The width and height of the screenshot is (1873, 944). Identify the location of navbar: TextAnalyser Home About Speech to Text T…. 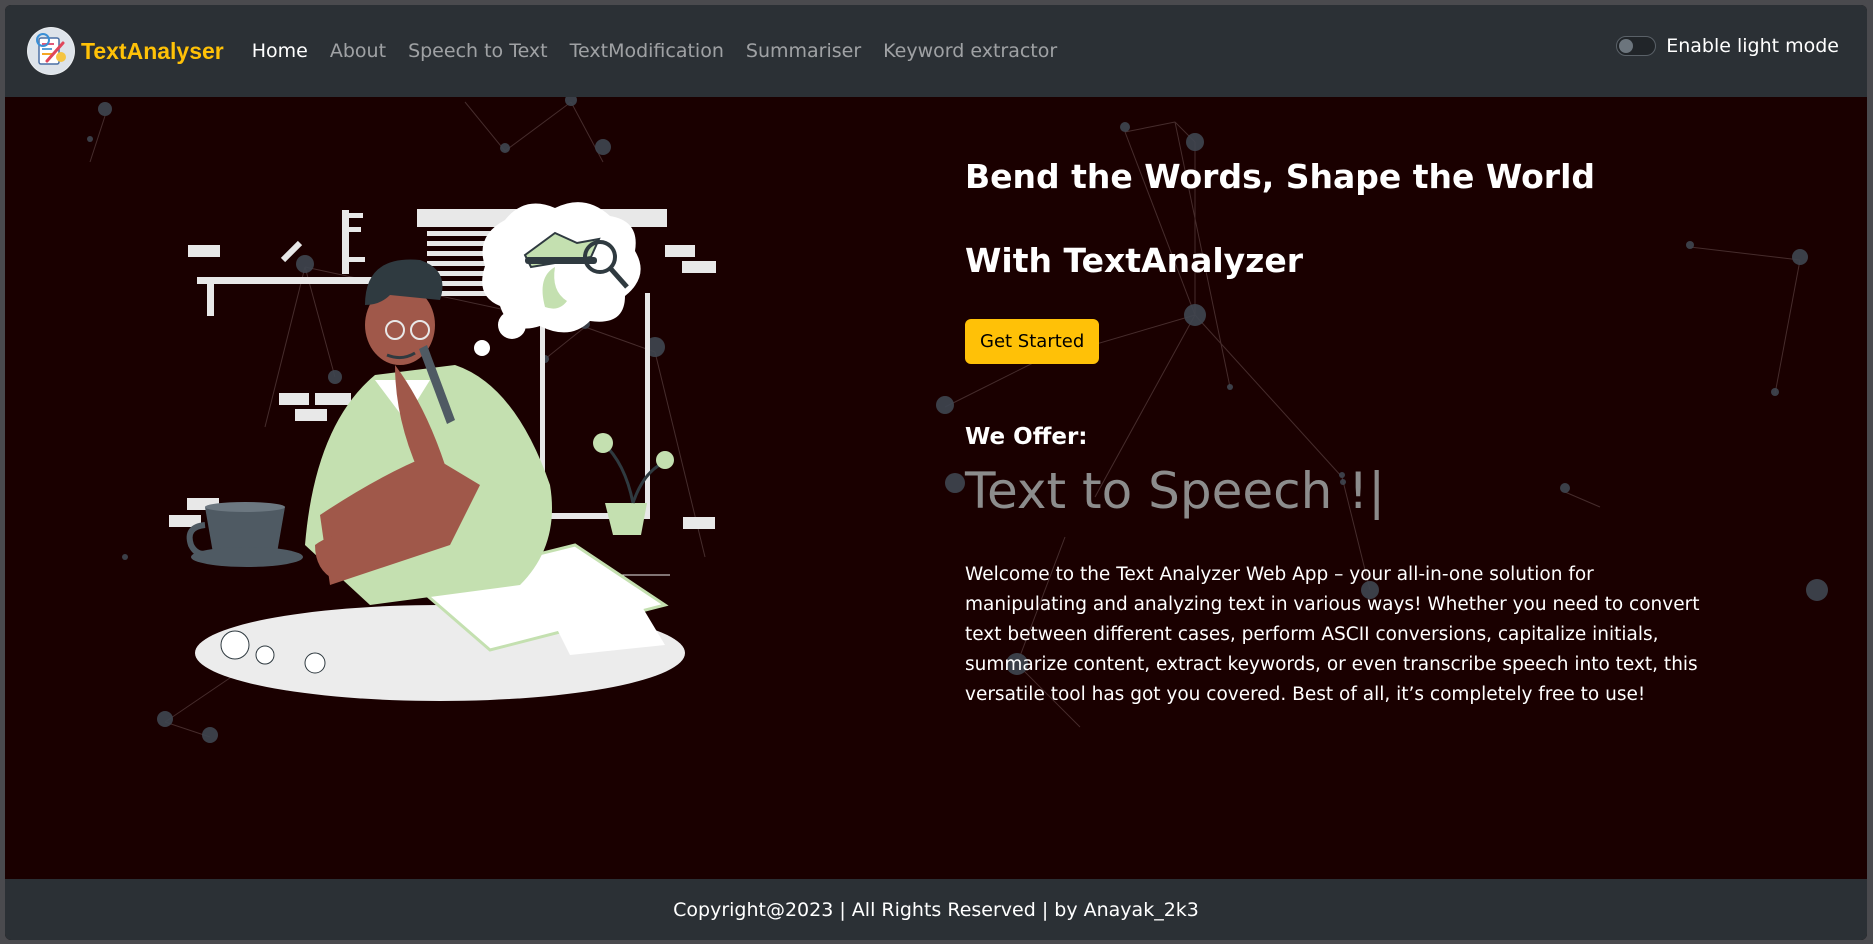
(936, 51).